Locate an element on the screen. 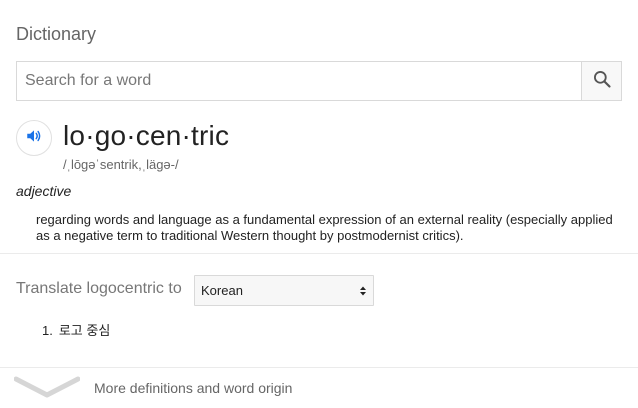 This screenshot has height=408, width=638. language-select-value: Korean is located at coordinates (222, 290).